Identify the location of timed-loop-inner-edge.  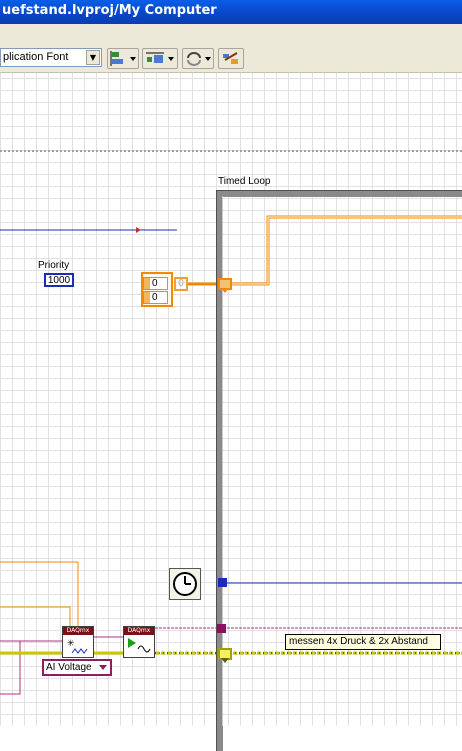
(222, 461).